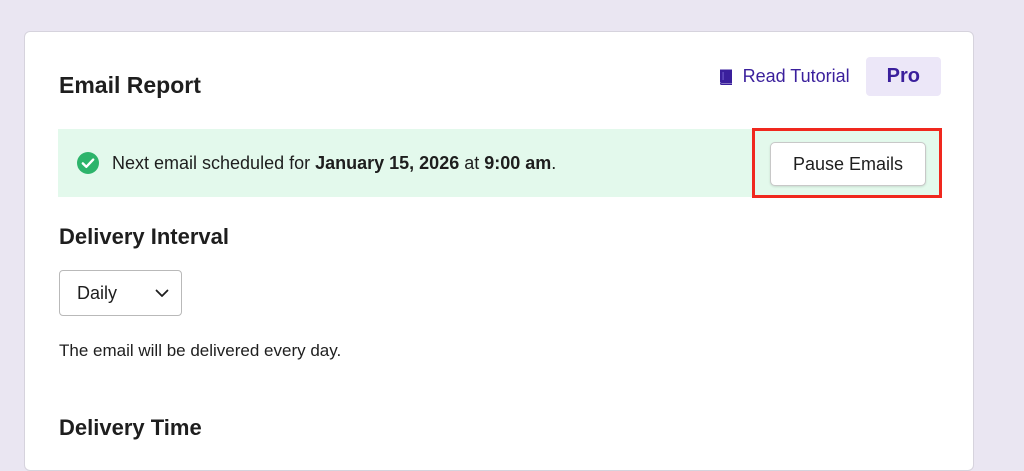  Describe the element at coordinates (144, 236) in the screenshot. I see `delivery-interval-heading: Delivery Interval` at that location.